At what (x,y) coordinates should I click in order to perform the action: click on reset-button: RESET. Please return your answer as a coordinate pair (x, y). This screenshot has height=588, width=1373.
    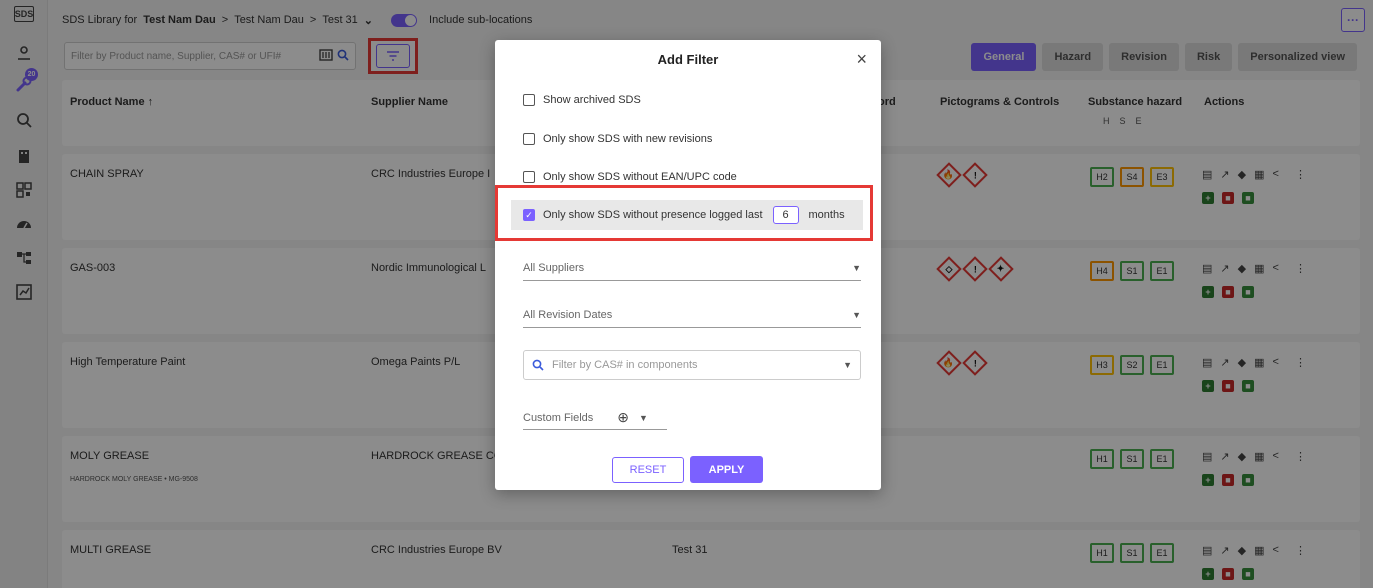
    Looking at the image, I should click on (648, 470).